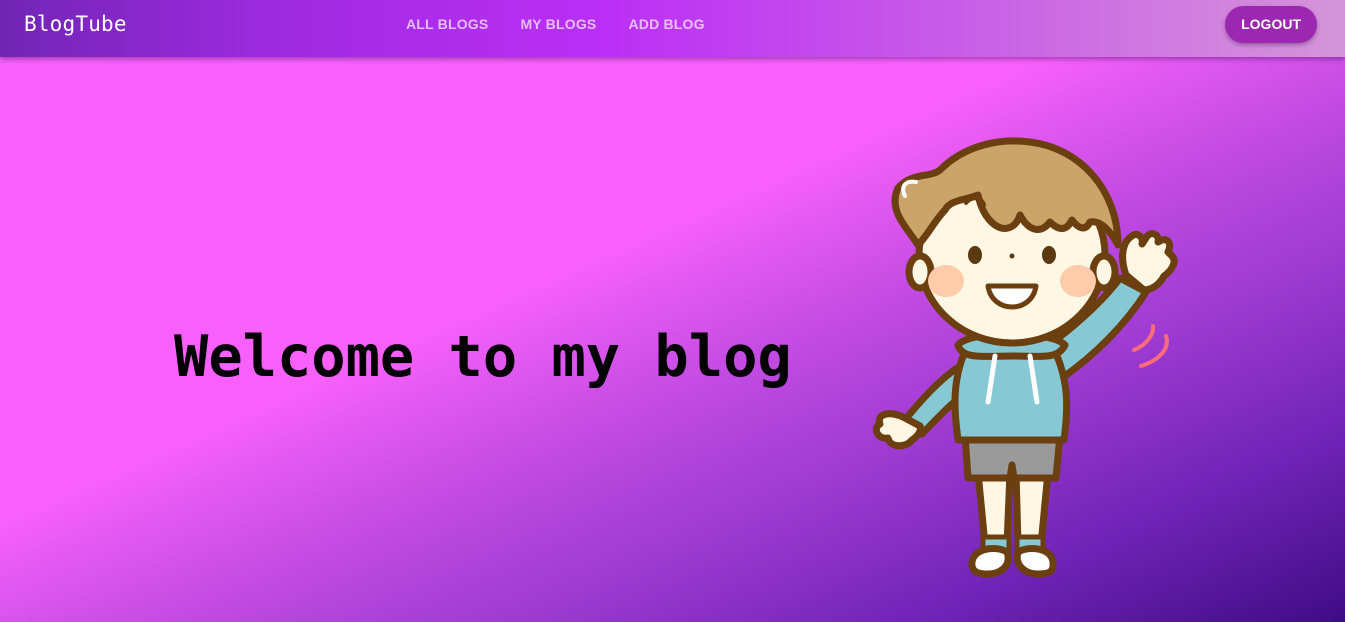 This screenshot has height=622, width=1345. I want to click on logout-button: LOGOUT, so click(1271, 24).